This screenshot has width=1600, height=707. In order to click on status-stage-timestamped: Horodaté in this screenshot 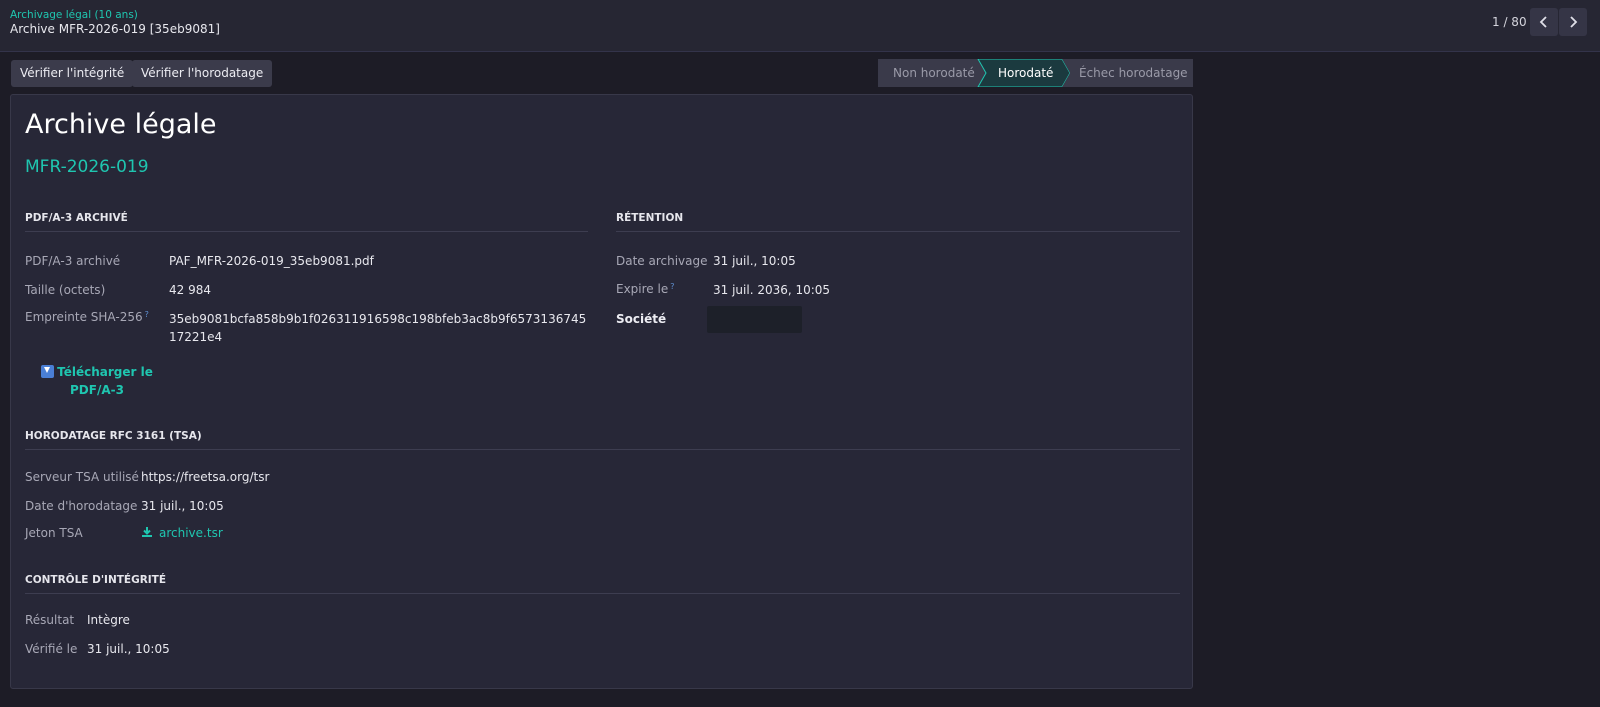, I will do `click(1025, 73)`.